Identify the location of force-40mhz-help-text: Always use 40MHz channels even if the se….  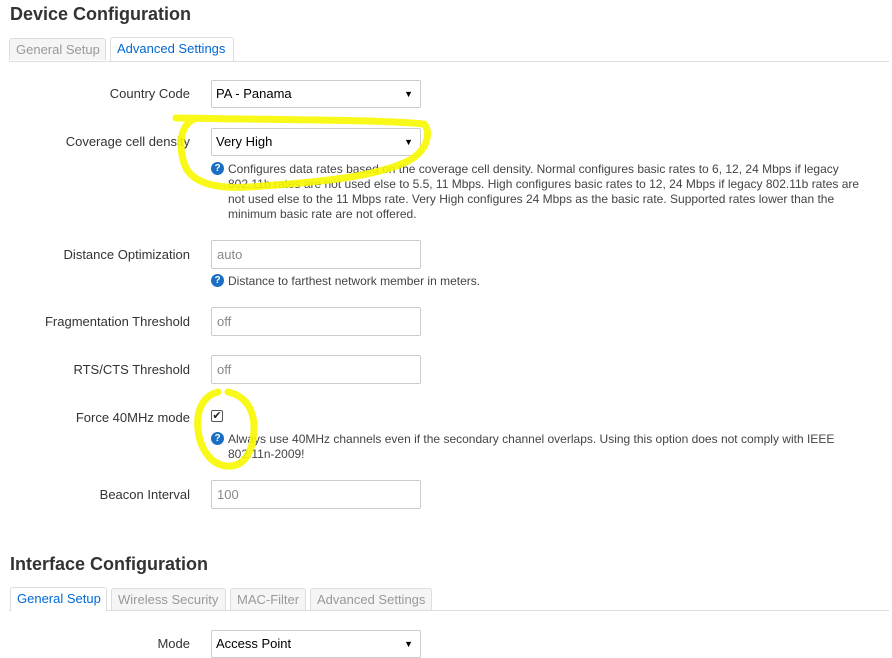
(531, 446).